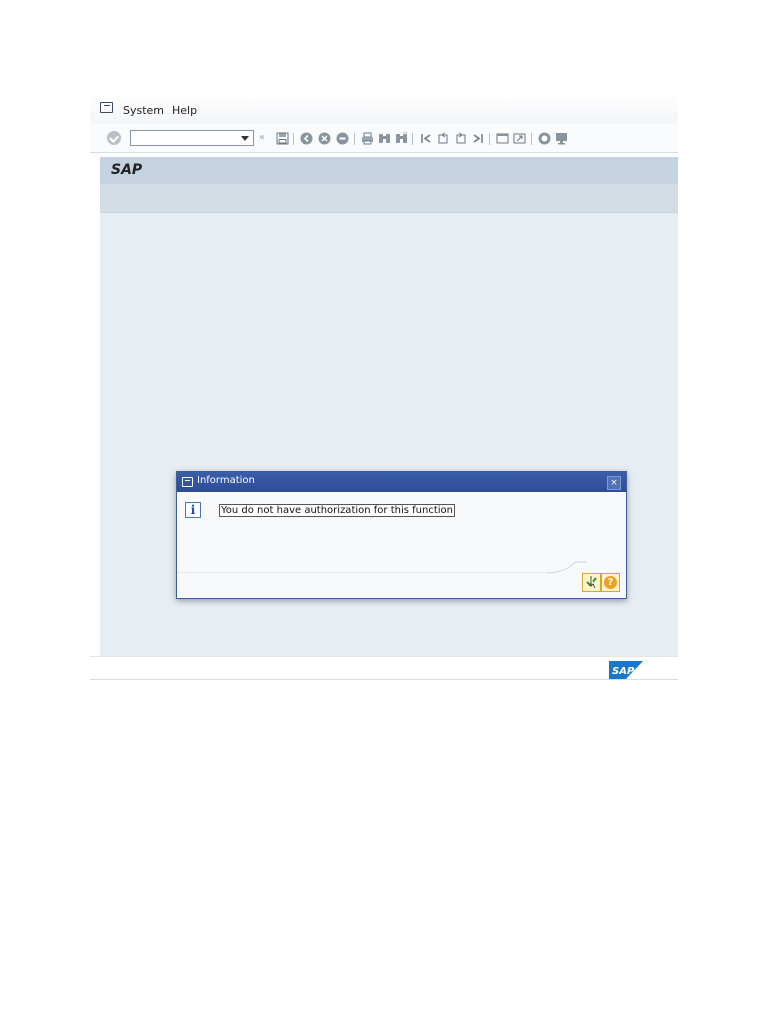 The image size is (768, 1024). What do you see at coordinates (561, 138) in the screenshot?
I see `customize-layout-icon` at bounding box center [561, 138].